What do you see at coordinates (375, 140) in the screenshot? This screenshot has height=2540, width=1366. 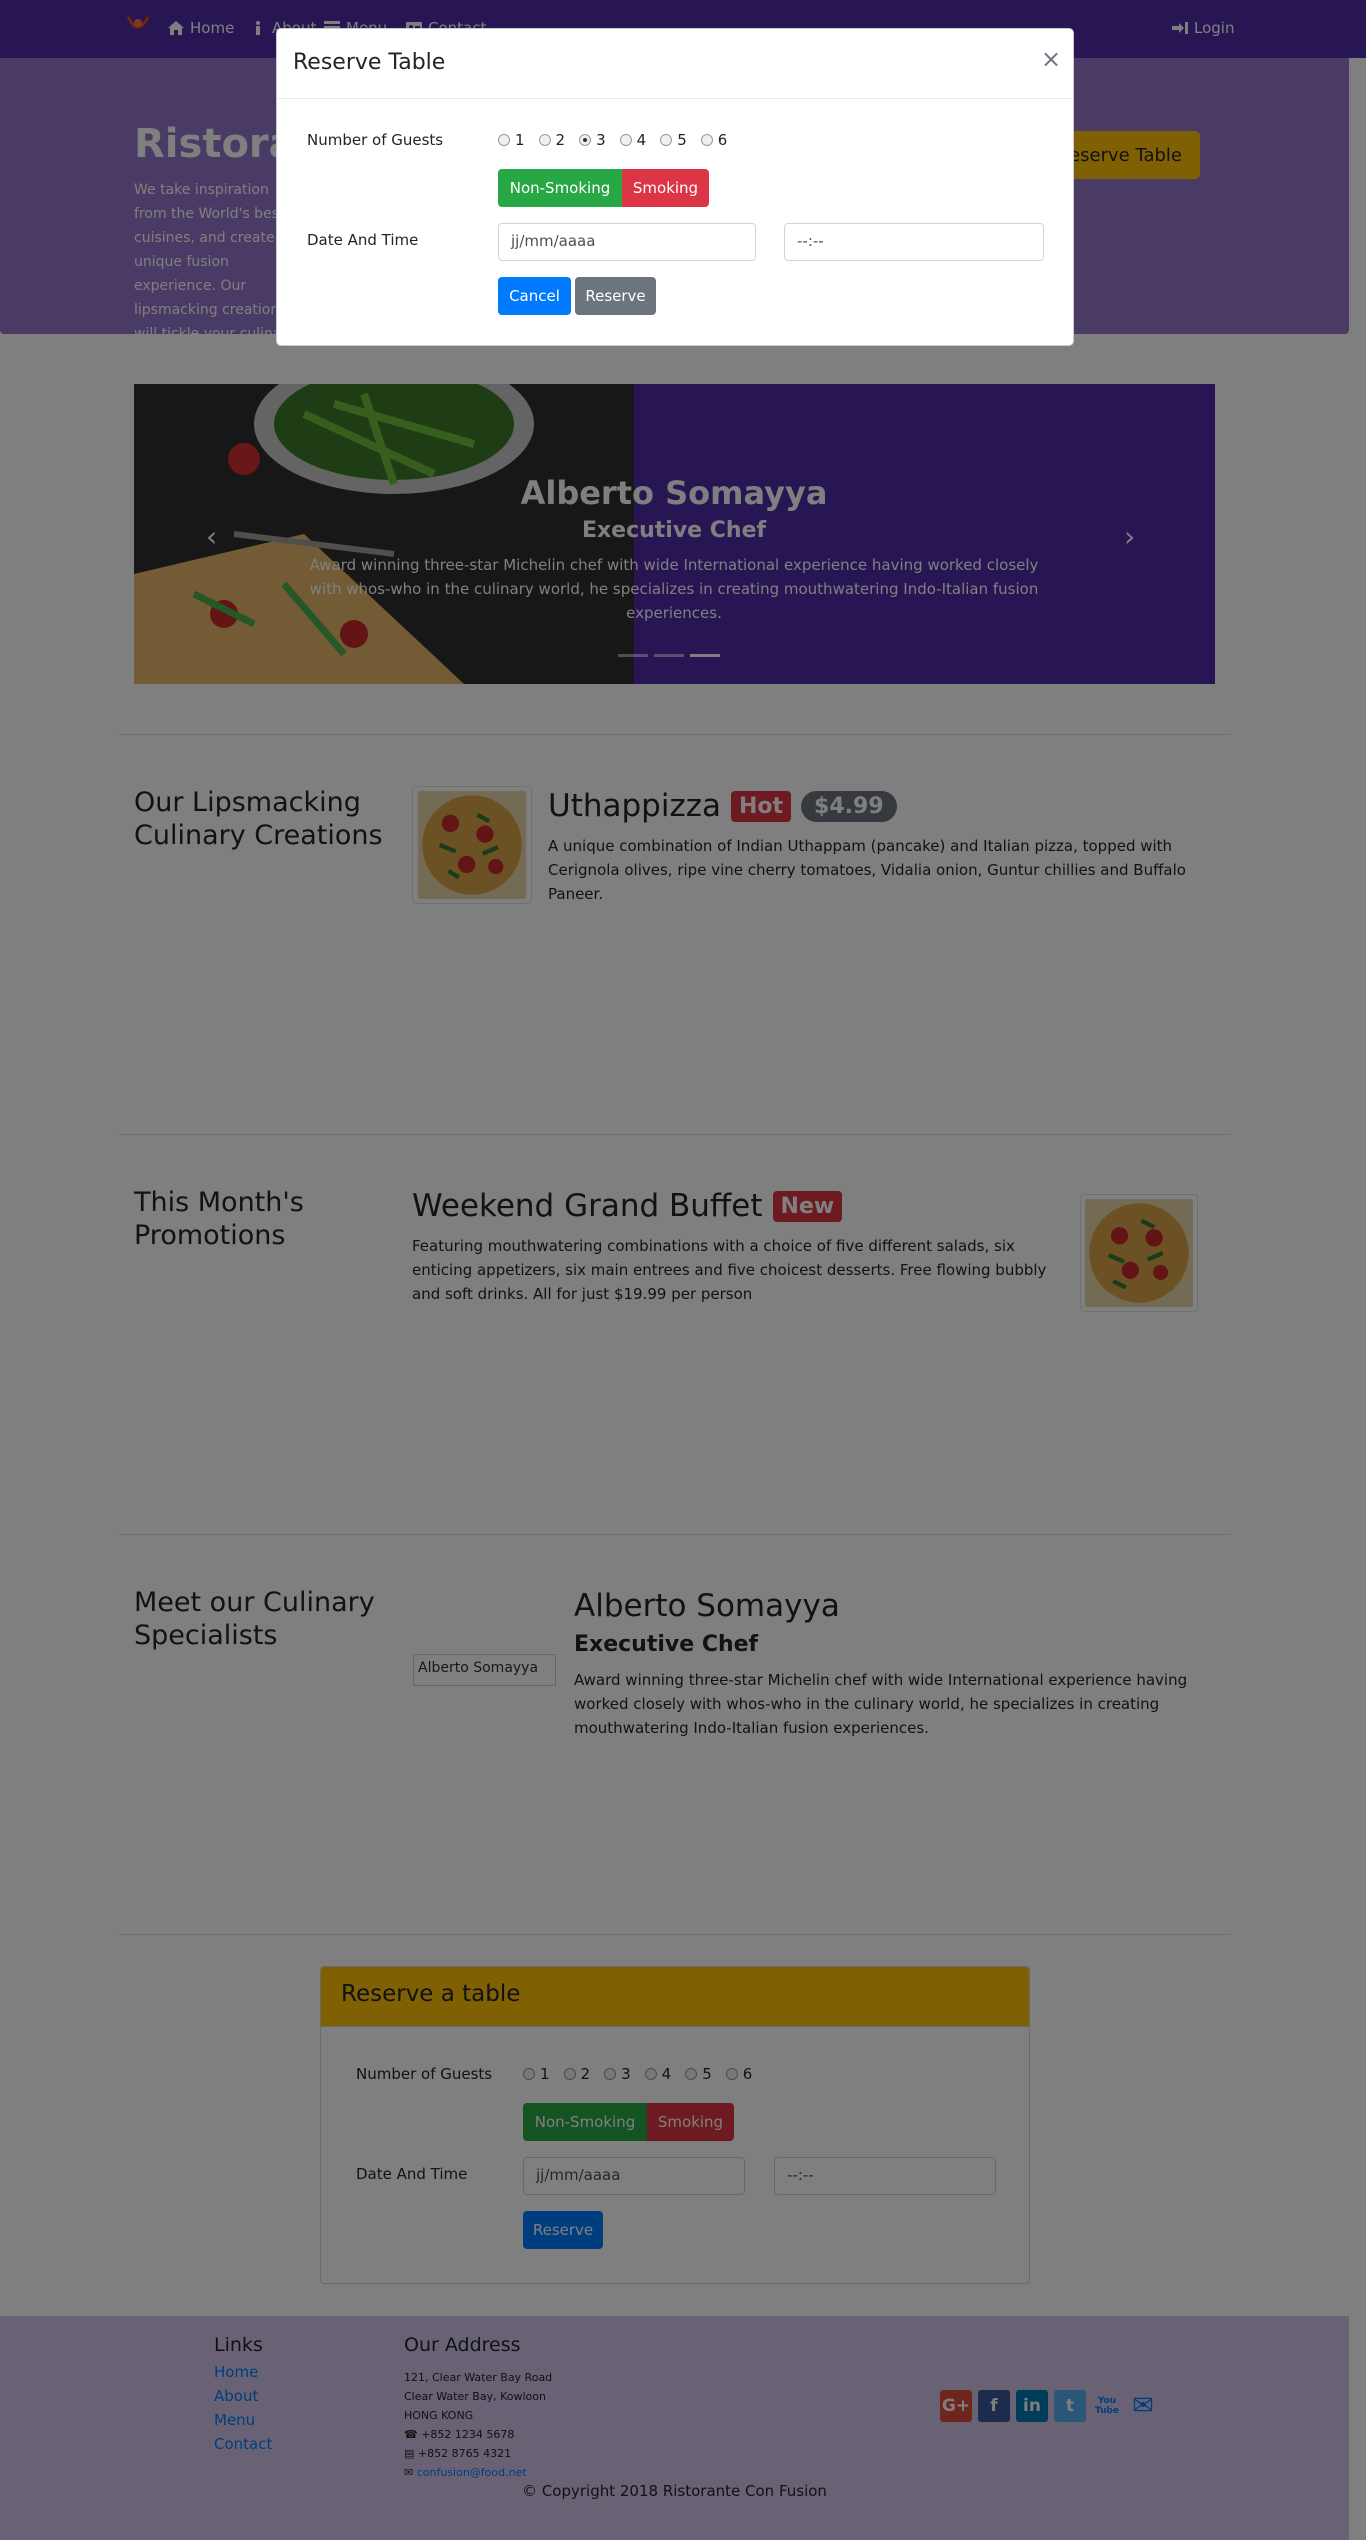 I see `modal-guests-label: Number of Guests` at bounding box center [375, 140].